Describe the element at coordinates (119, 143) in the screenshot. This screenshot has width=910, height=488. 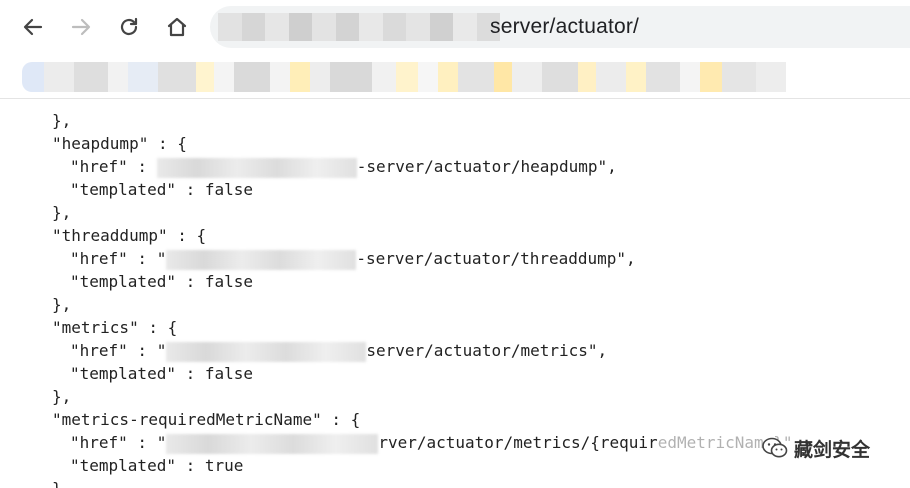
I see `json-key-heapdump: "heapdump" : {` at that location.